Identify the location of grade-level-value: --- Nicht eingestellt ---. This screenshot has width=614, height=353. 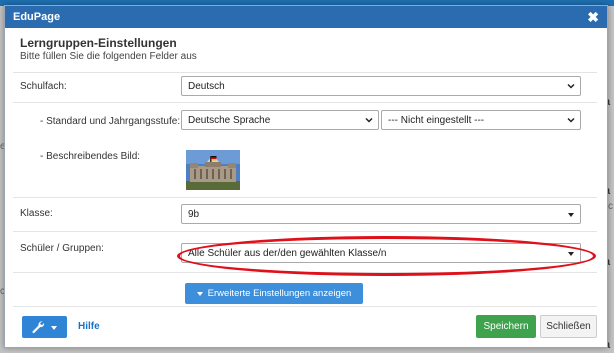
(436, 120).